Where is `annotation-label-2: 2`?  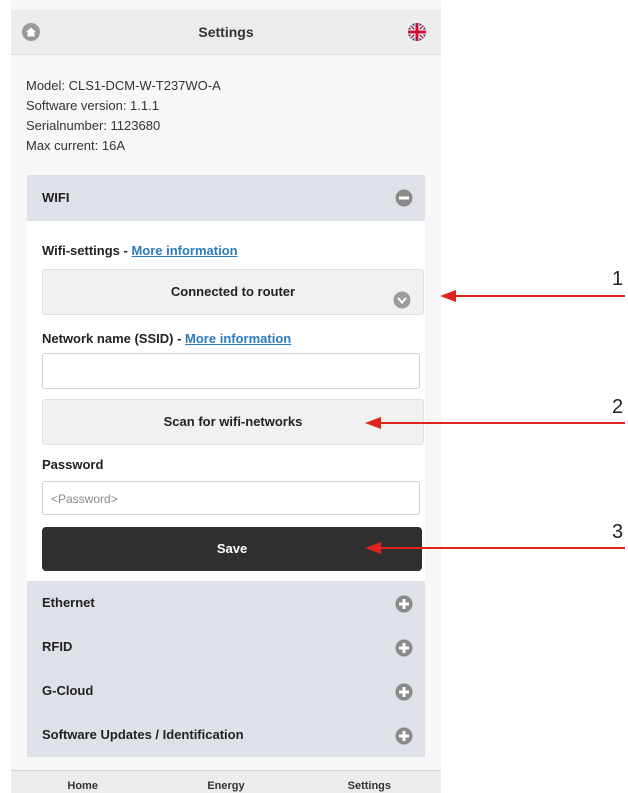 annotation-label-2: 2 is located at coordinates (618, 407).